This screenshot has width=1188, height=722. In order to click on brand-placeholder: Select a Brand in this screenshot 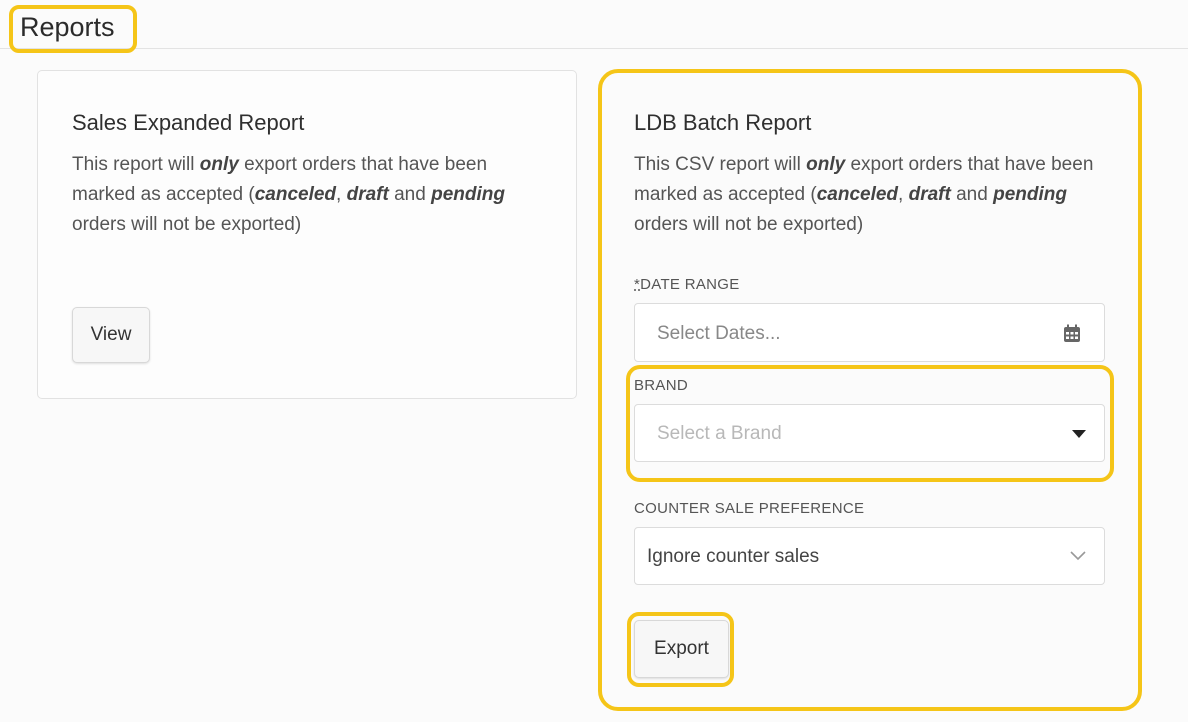, I will do `click(719, 433)`.